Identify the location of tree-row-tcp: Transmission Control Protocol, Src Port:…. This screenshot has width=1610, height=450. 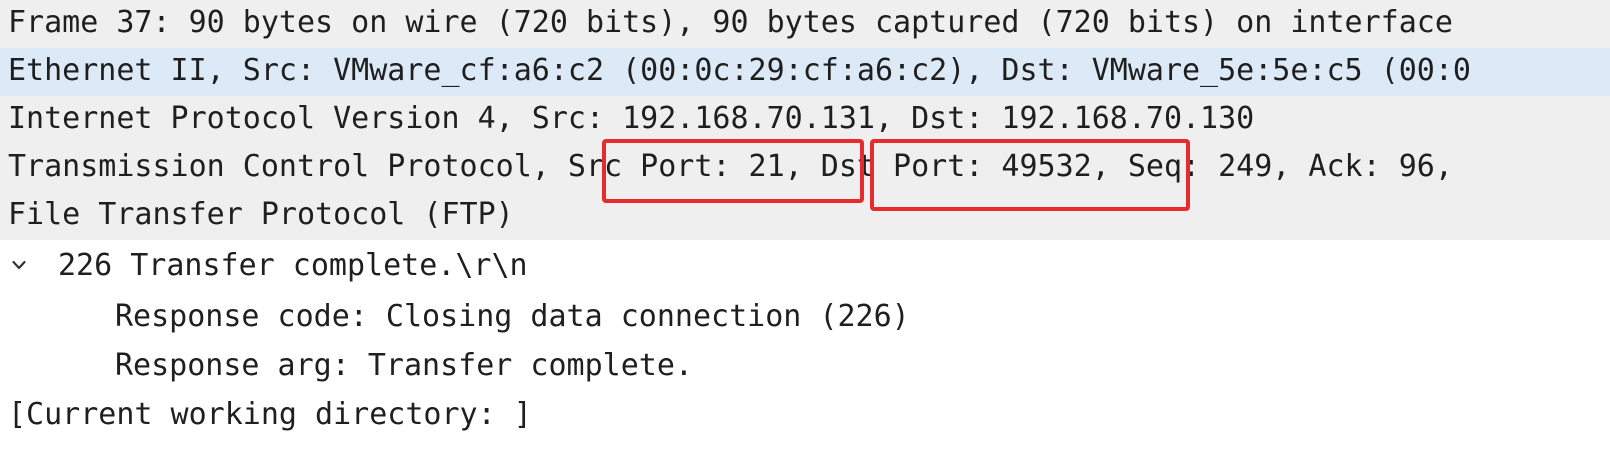
(805, 168).